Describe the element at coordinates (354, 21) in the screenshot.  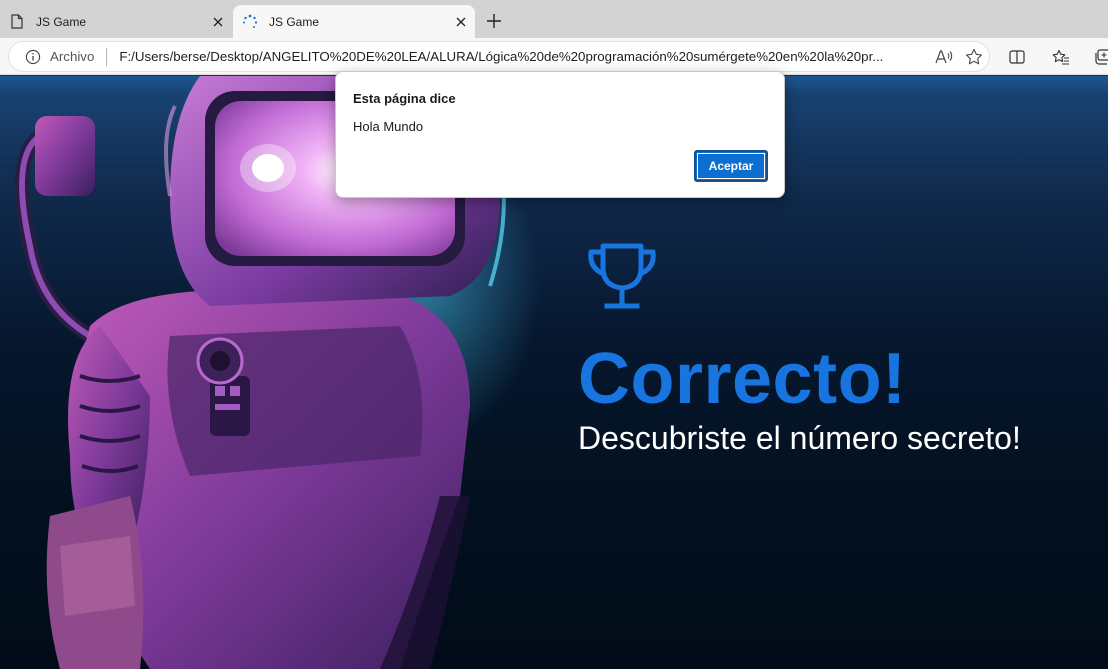
I see `tab-js-game-2: JS Game` at that location.